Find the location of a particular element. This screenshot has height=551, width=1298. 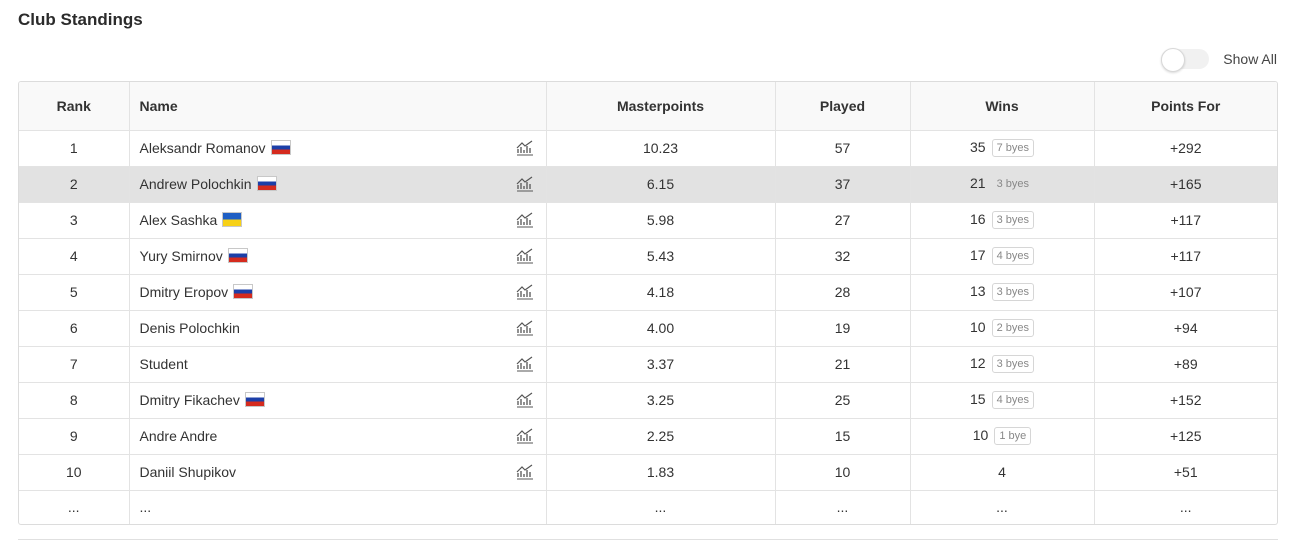

table-row: 2 Andrew Polochkin 6.15 37 21 3 byes +165 is located at coordinates (648, 184).